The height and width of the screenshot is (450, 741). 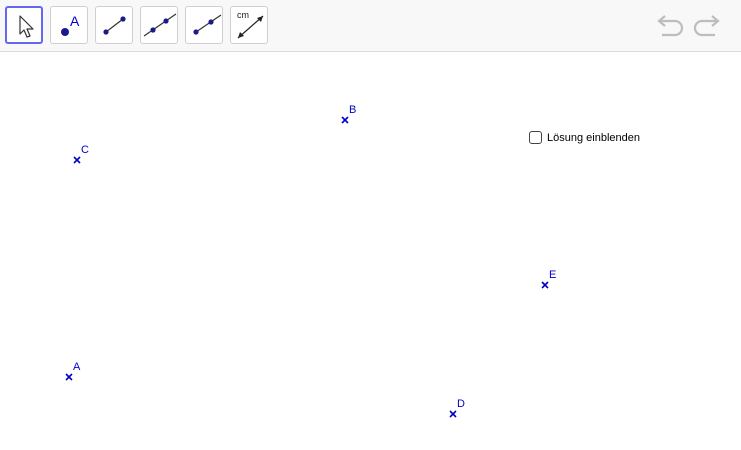 I want to click on segment-tool-button, so click(x=114, y=25).